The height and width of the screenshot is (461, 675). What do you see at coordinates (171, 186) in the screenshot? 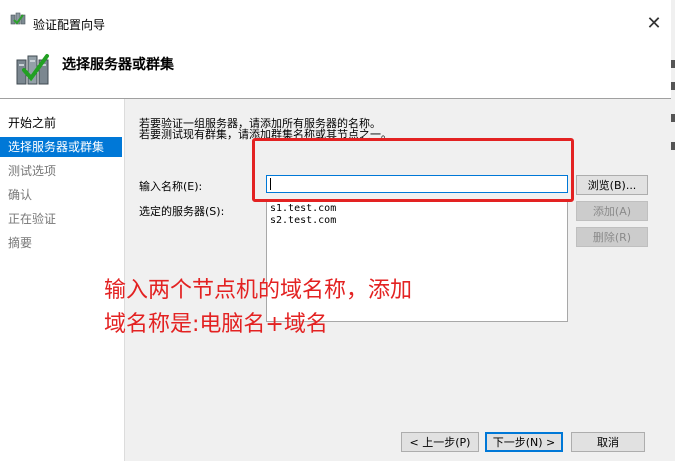
I see `name-label: 输入名称(E):` at bounding box center [171, 186].